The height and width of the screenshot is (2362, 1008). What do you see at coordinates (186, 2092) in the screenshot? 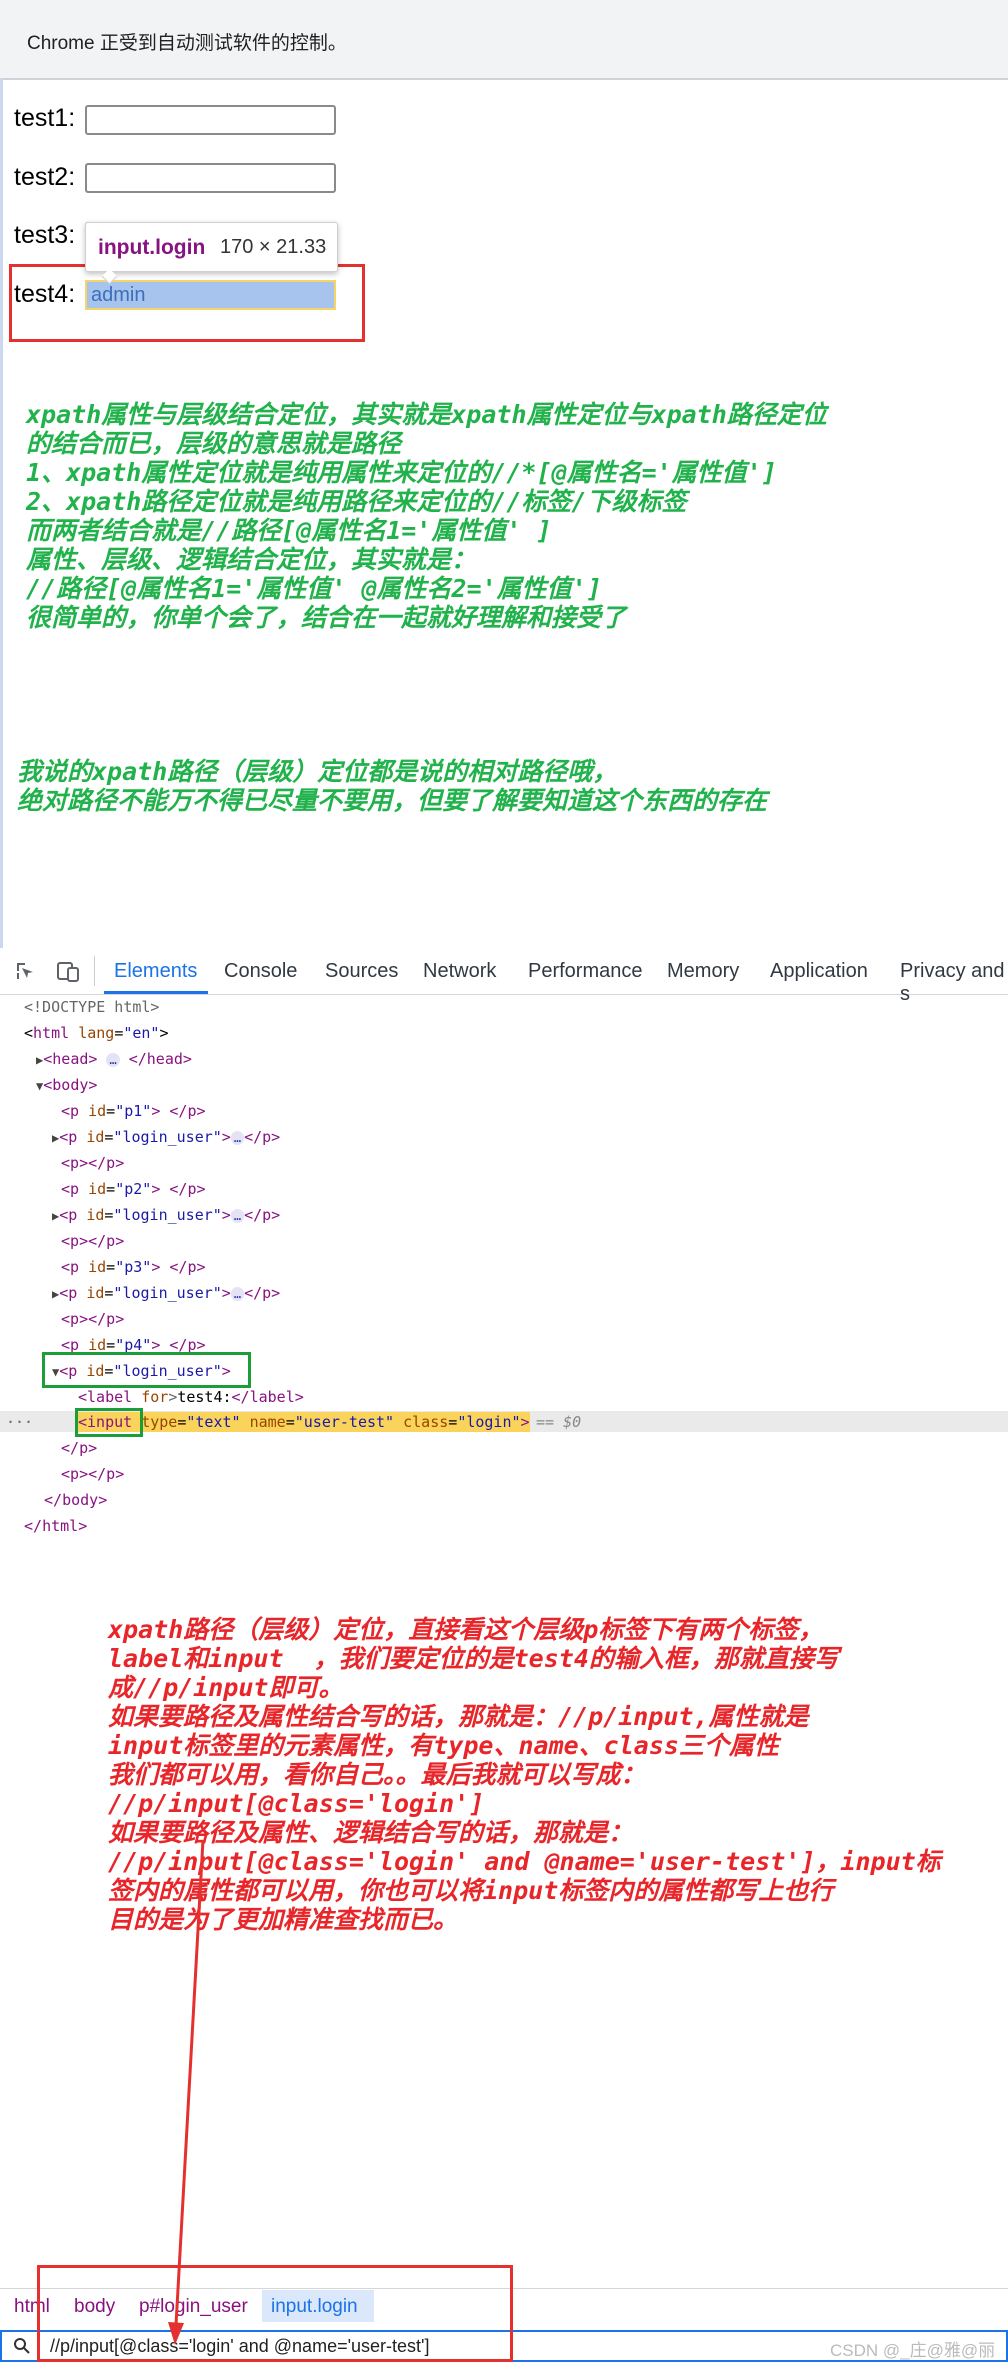
I see `annotation-arrow-icon` at bounding box center [186, 2092].